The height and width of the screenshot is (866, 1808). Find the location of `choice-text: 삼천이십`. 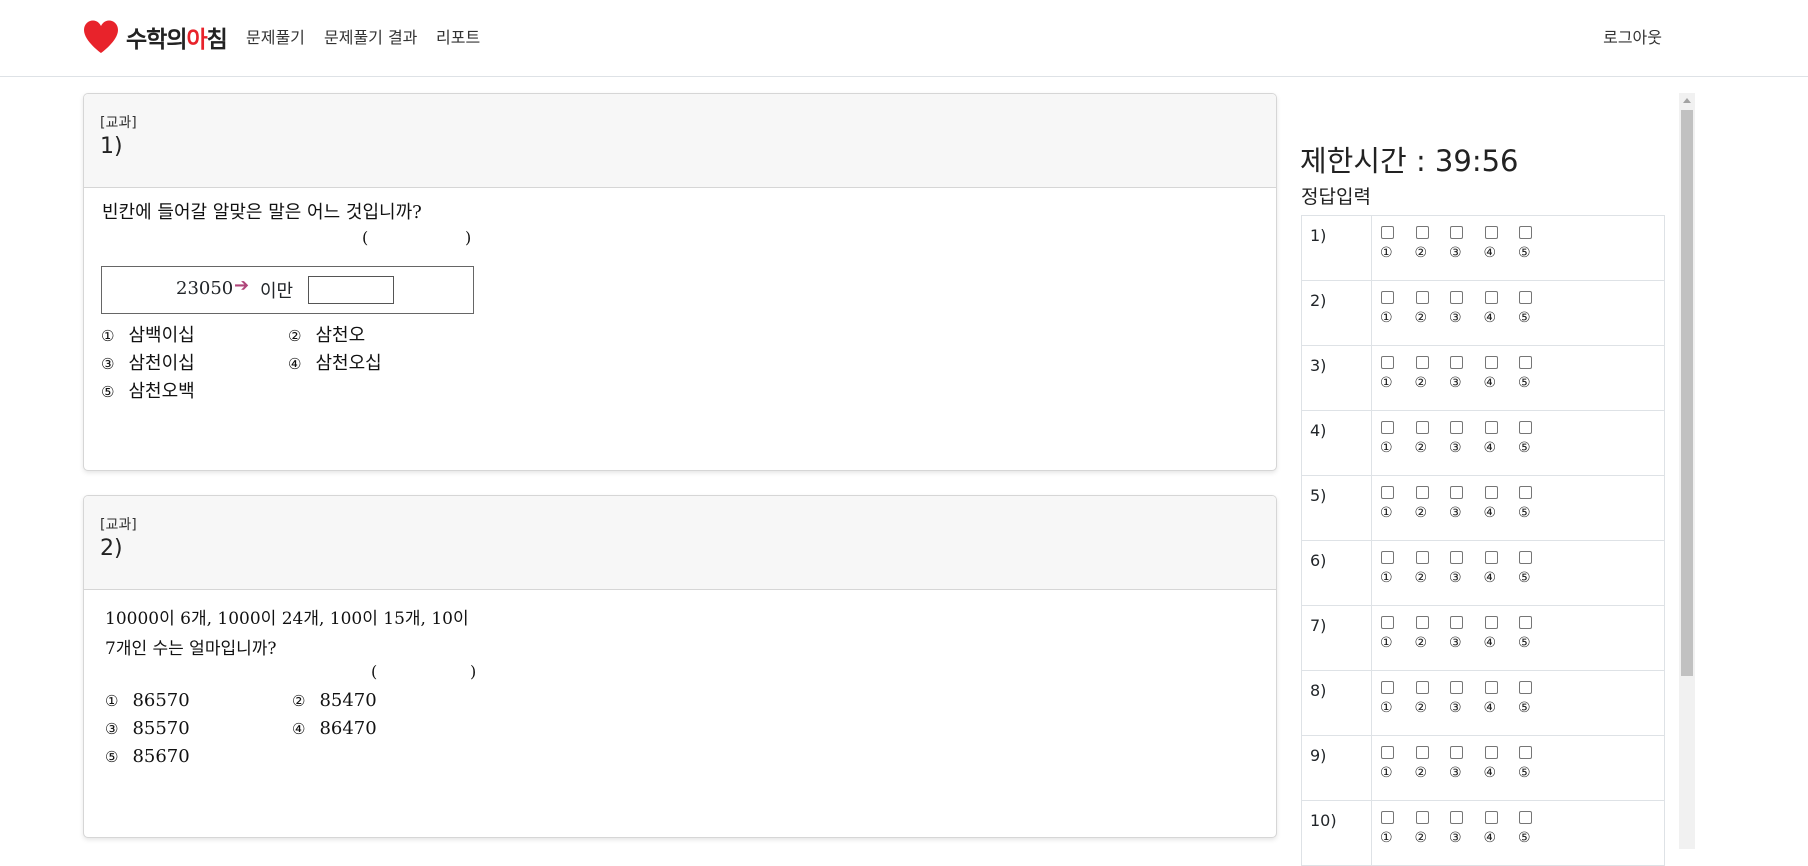

choice-text: 삼천이십 is located at coordinates (161, 363).